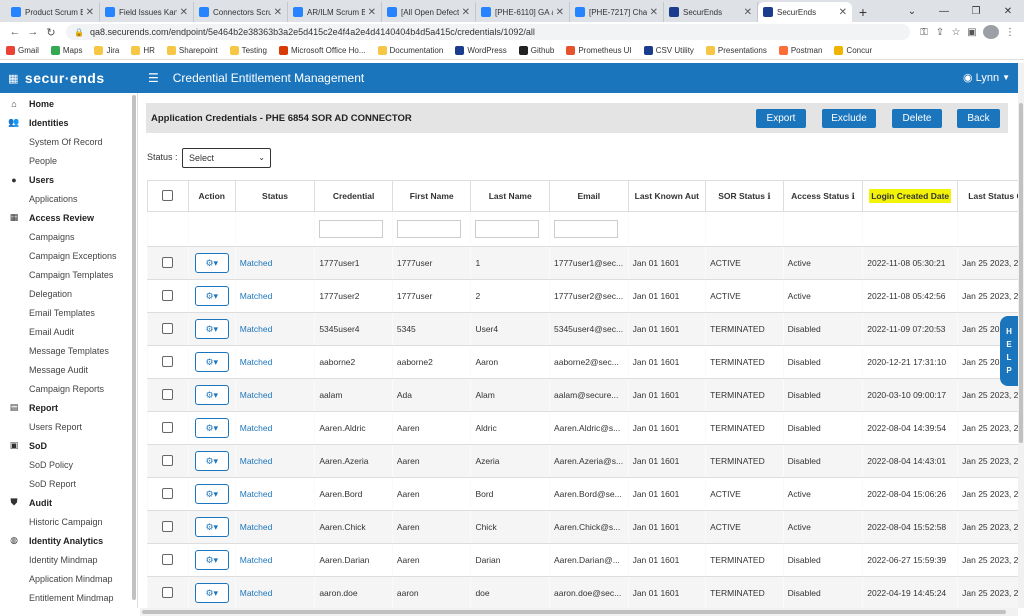 Image resolution: width=1024 pixels, height=616 pixels. Describe the element at coordinates (972, 32) in the screenshot. I see `sidepanel-icon: ▣` at that location.